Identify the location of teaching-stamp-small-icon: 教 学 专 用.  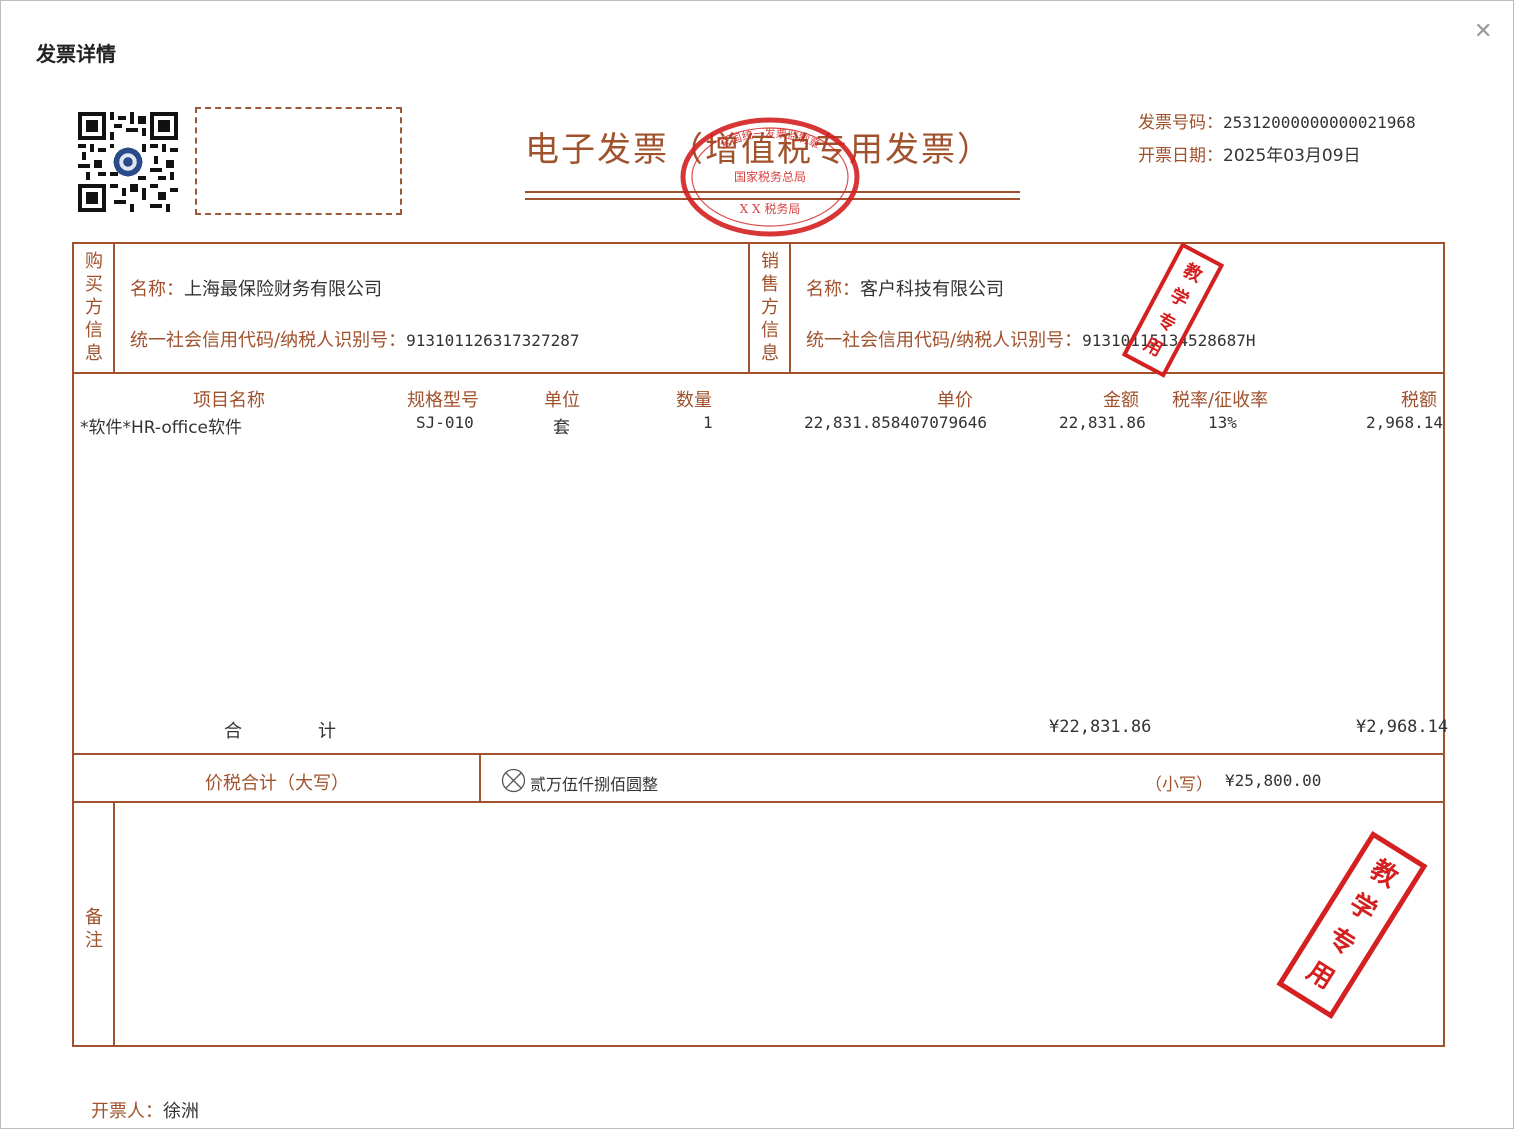
(1173, 310).